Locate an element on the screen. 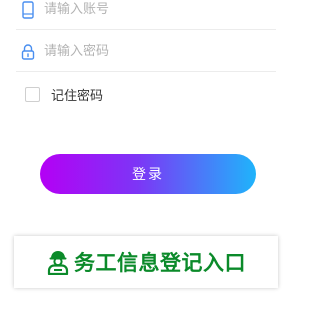 The width and height of the screenshot is (320, 325). phone-input is located at coordinates (156, 12).